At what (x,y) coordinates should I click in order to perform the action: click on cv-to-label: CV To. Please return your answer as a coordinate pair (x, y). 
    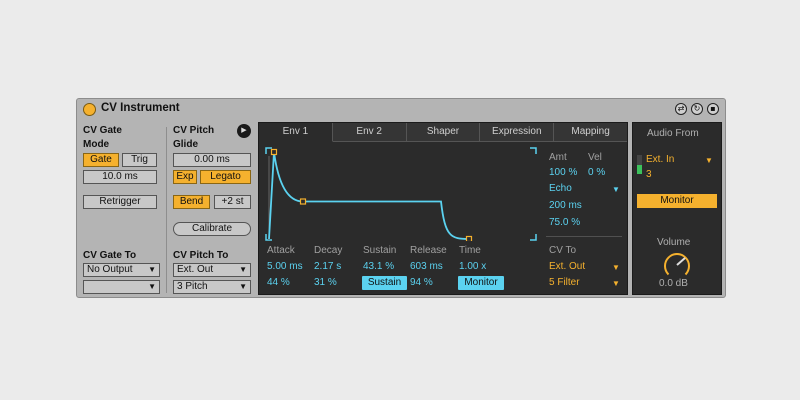
    Looking at the image, I should click on (563, 250).